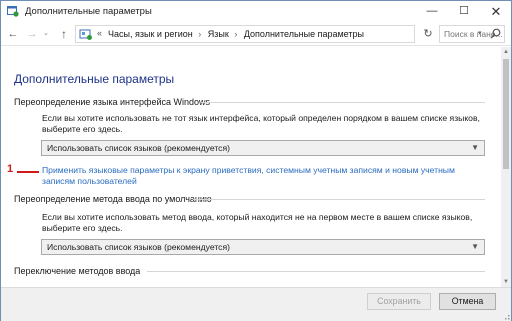  Describe the element at coordinates (46, 34) in the screenshot. I see `recent-locations-chevron-icon: ⌄` at that location.